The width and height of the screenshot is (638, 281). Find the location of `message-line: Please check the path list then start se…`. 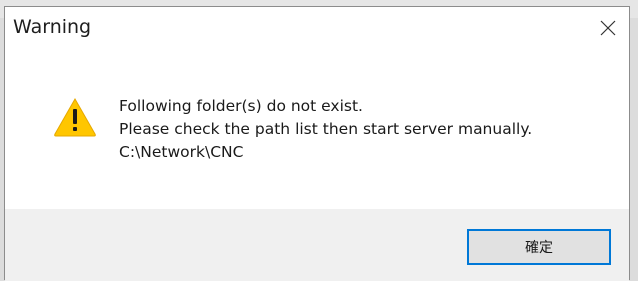

message-line: Please check the path list then start se… is located at coordinates (326, 129).